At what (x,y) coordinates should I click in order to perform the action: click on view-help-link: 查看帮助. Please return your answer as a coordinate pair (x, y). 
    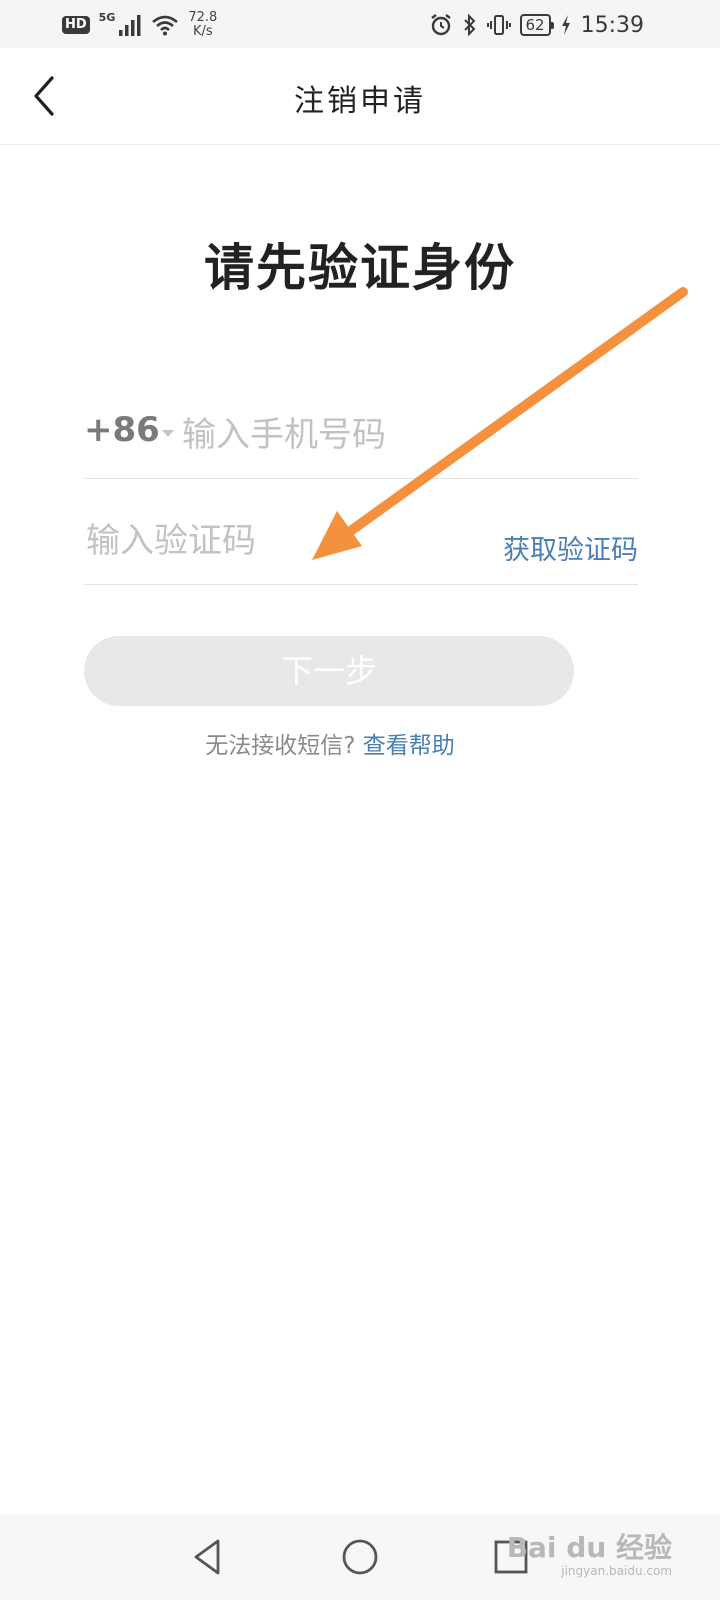
    Looking at the image, I should click on (409, 746).